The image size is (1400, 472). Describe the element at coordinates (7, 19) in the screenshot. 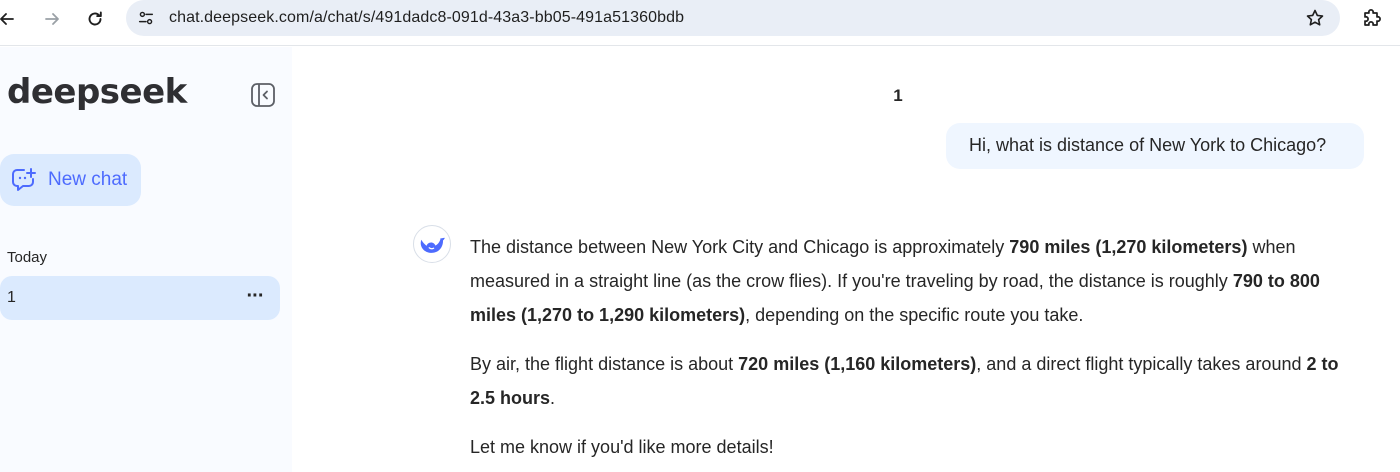

I see `arrow-left-icon` at that location.